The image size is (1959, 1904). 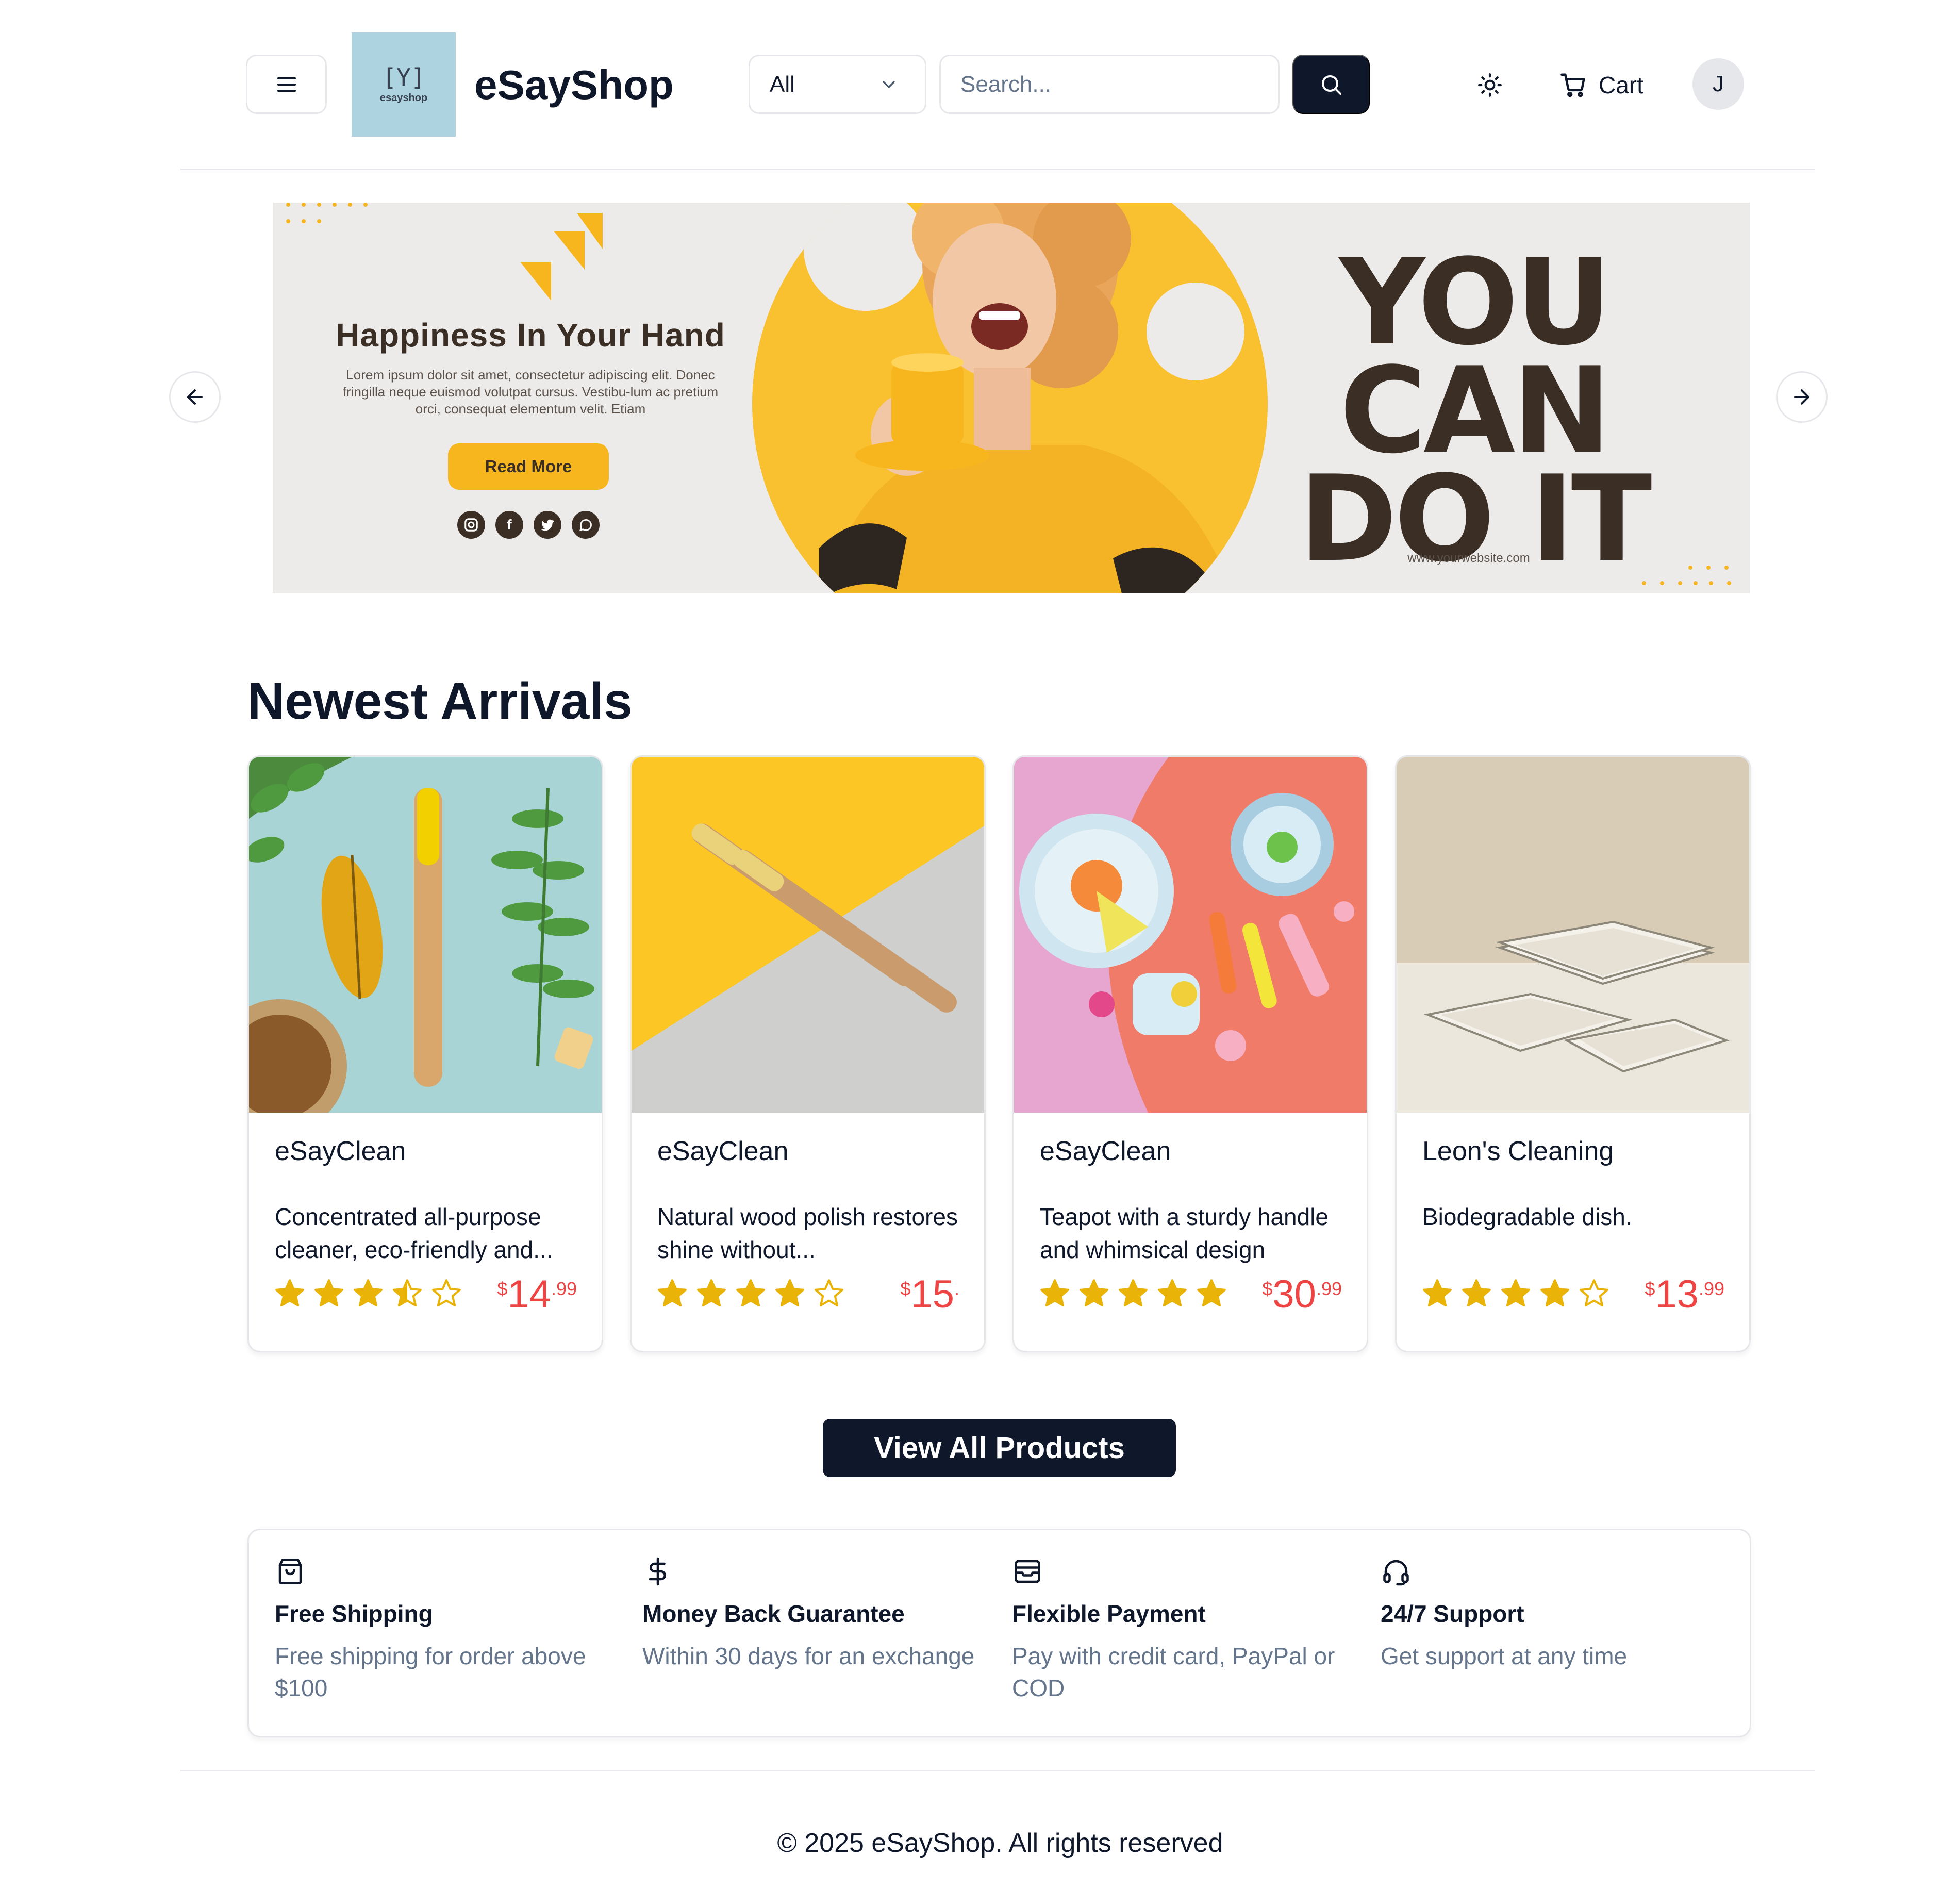 What do you see at coordinates (1173, 1672) in the screenshot?
I see `feature-text: Pay with credit card, PayPal or COD` at bounding box center [1173, 1672].